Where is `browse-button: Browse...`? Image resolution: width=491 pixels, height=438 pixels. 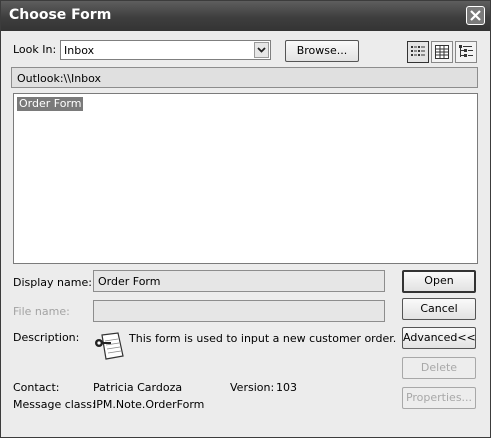 browse-button: Browse... is located at coordinates (322, 51).